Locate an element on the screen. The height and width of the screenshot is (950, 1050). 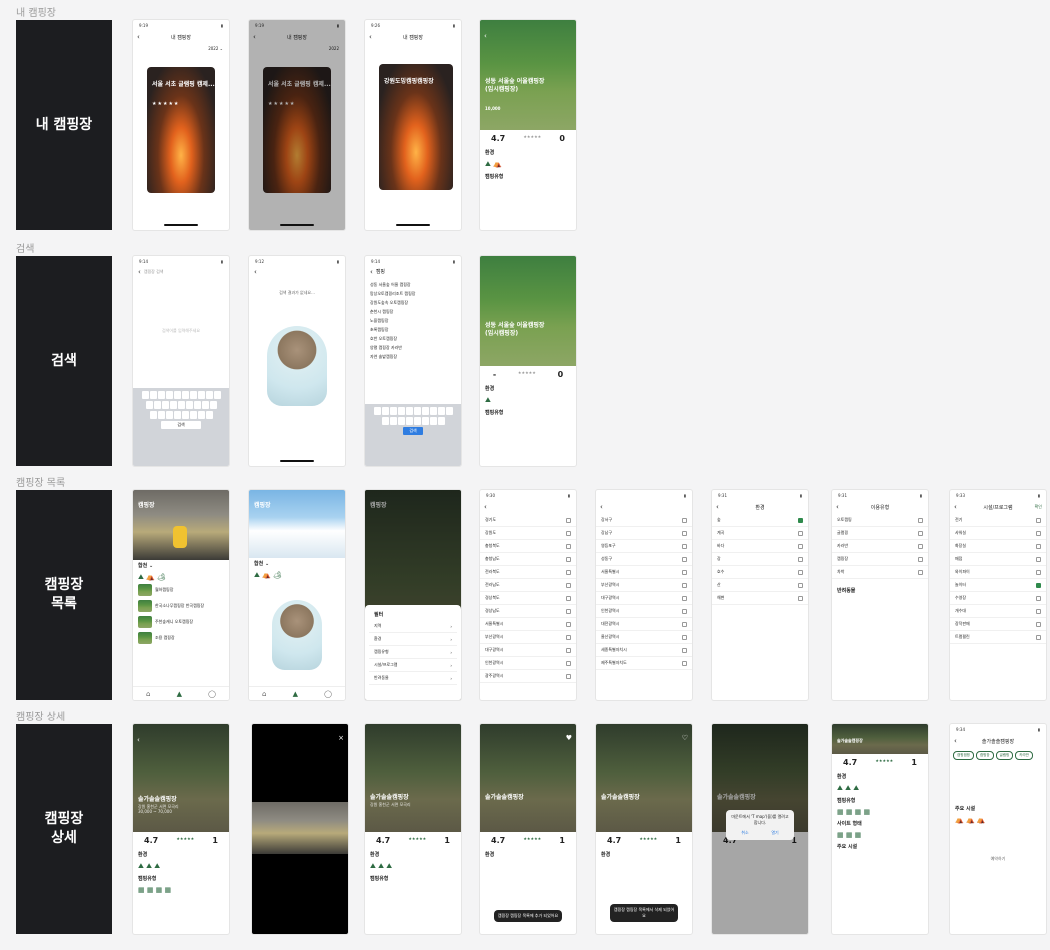
camping-card: 강원도밍캠핑캠핑장 is located at coordinates (416, 127).